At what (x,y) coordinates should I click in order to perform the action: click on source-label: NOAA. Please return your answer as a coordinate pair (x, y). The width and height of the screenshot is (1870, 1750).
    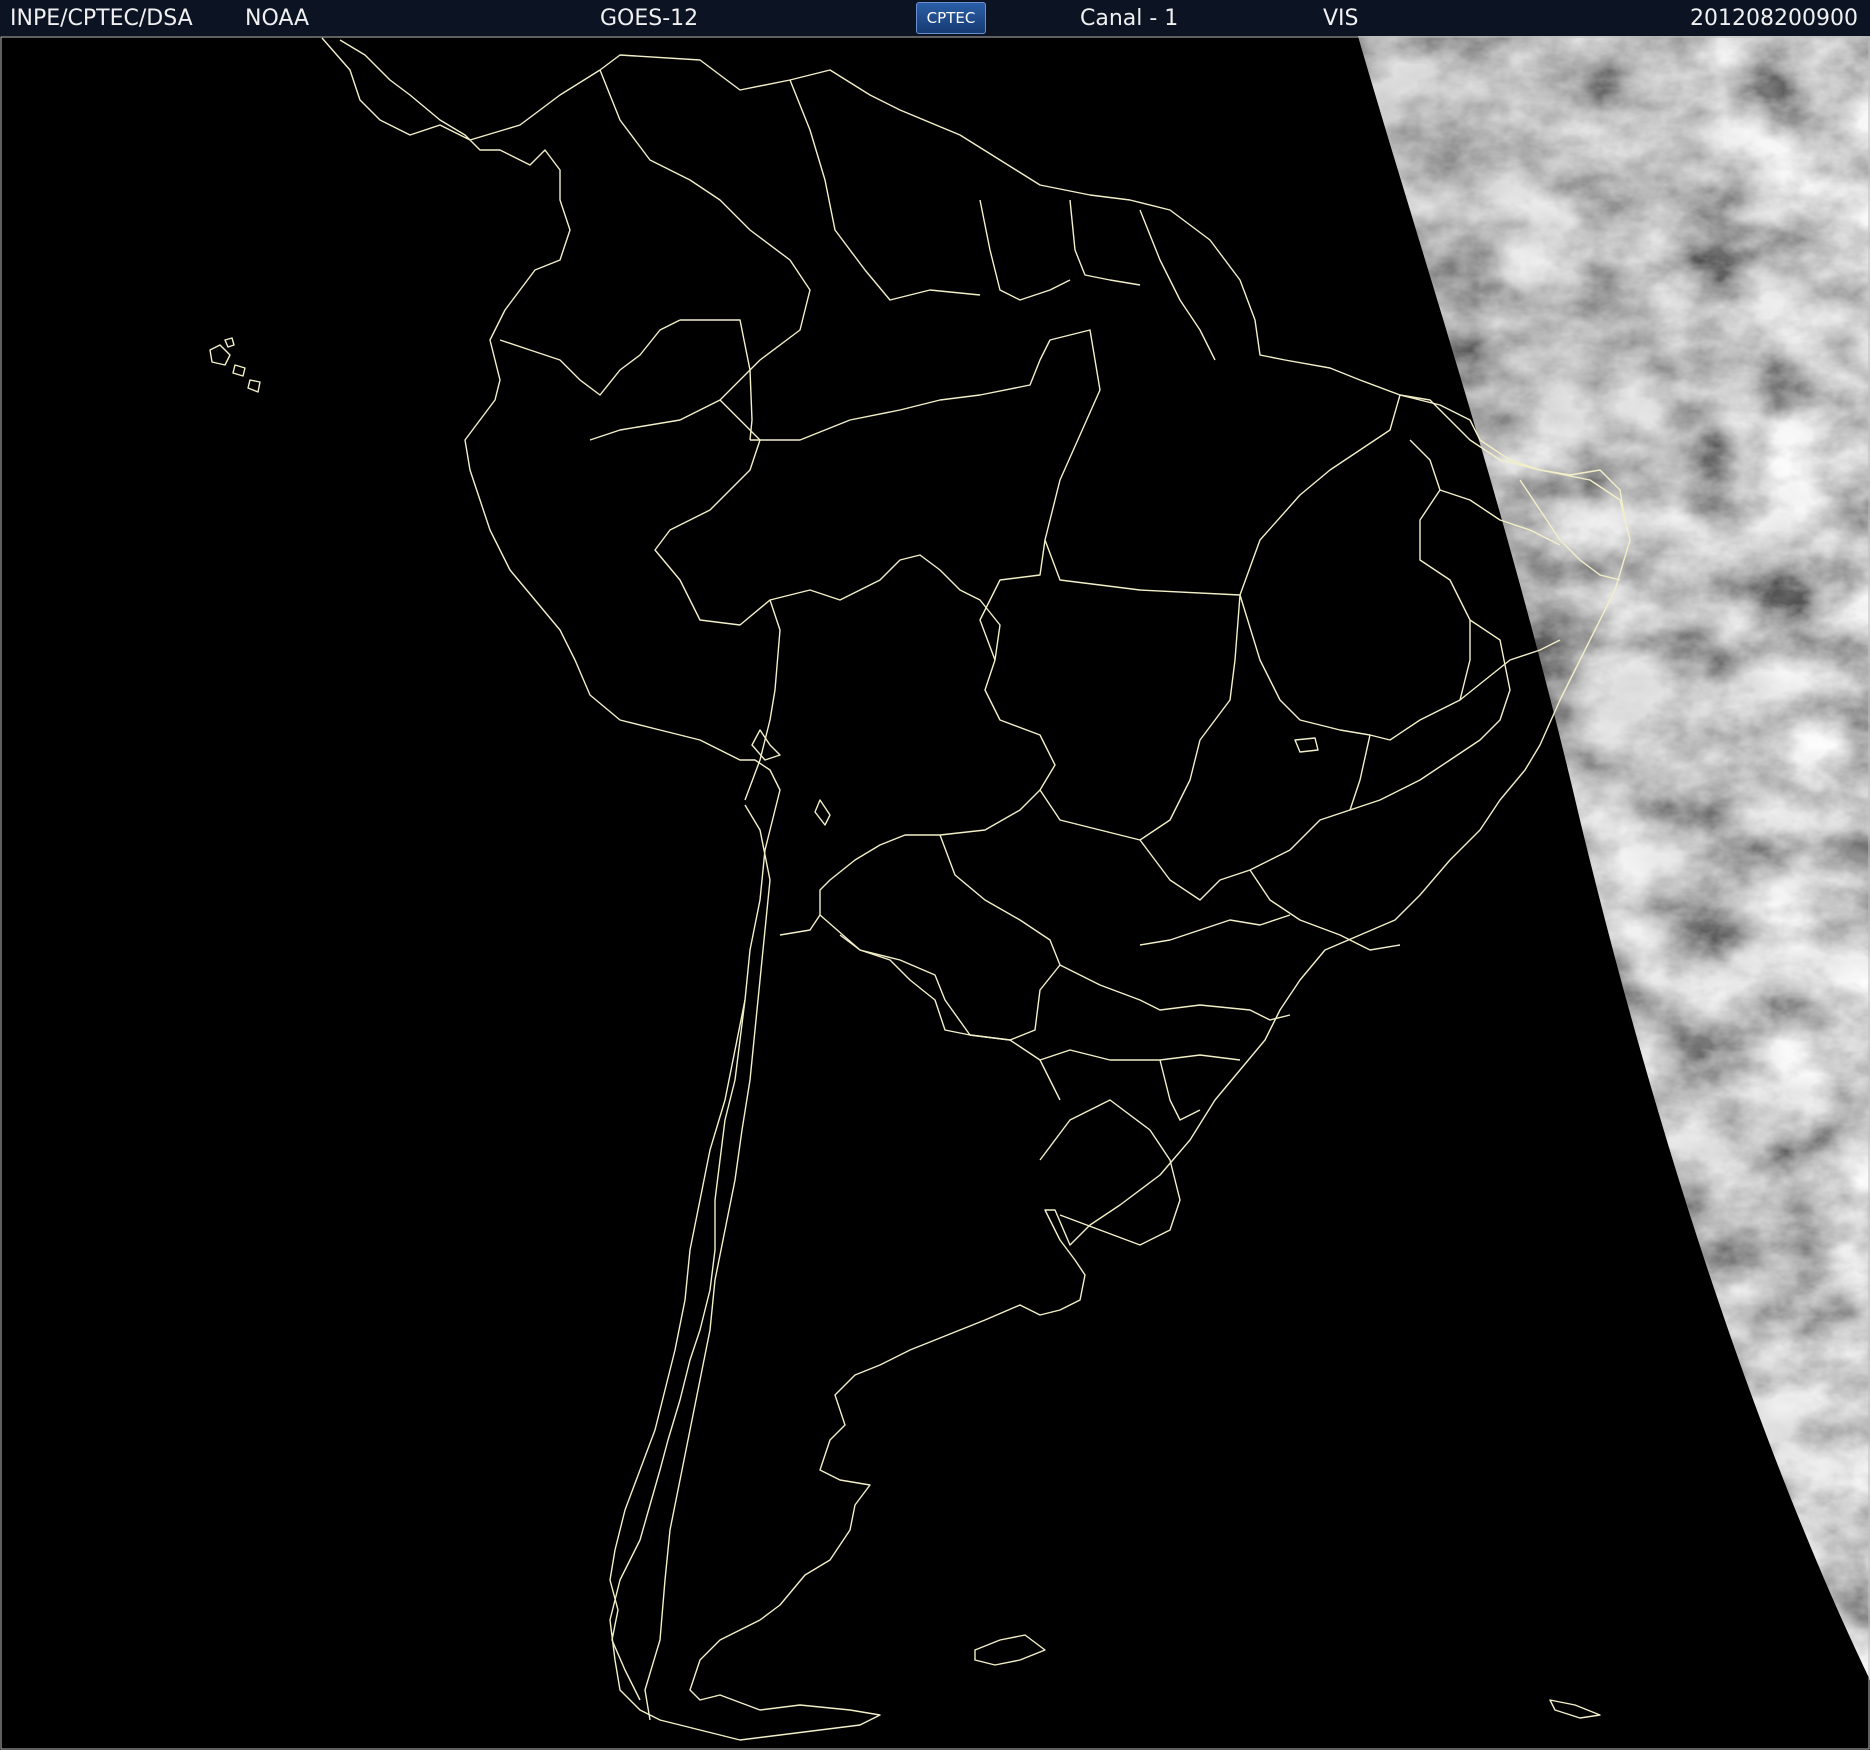
    Looking at the image, I should click on (277, 18).